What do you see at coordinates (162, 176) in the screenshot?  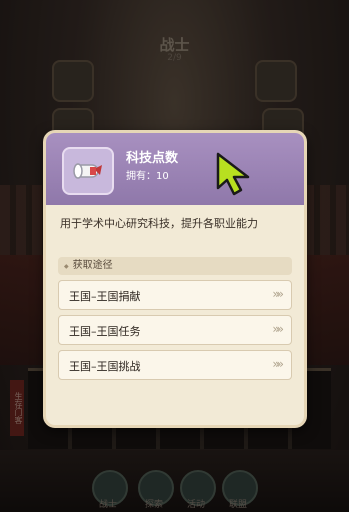 I see `owned-count: 10` at bounding box center [162, 176].